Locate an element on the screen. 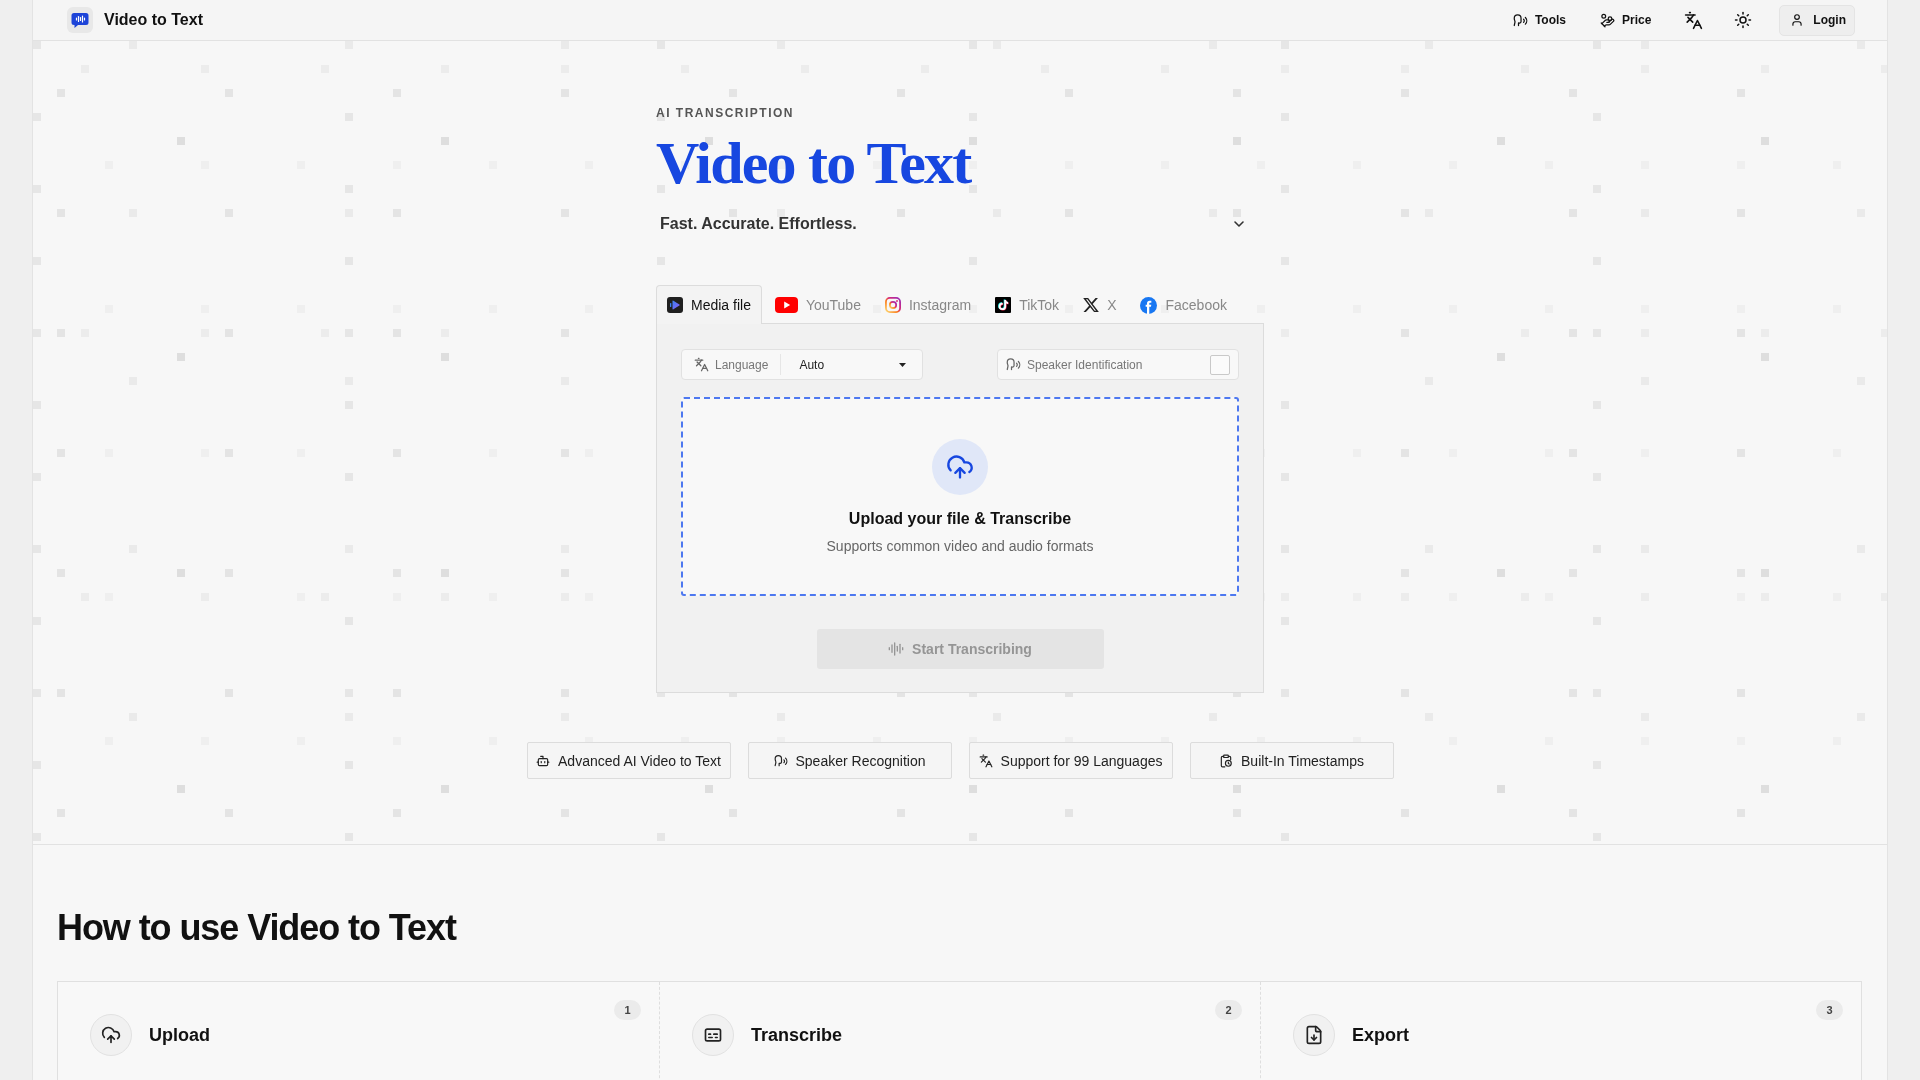 The width and height of the screenshot is (1920, 1080). drop-zone-title: Upload your file & Transcribe is located at coordinates (960, 518).